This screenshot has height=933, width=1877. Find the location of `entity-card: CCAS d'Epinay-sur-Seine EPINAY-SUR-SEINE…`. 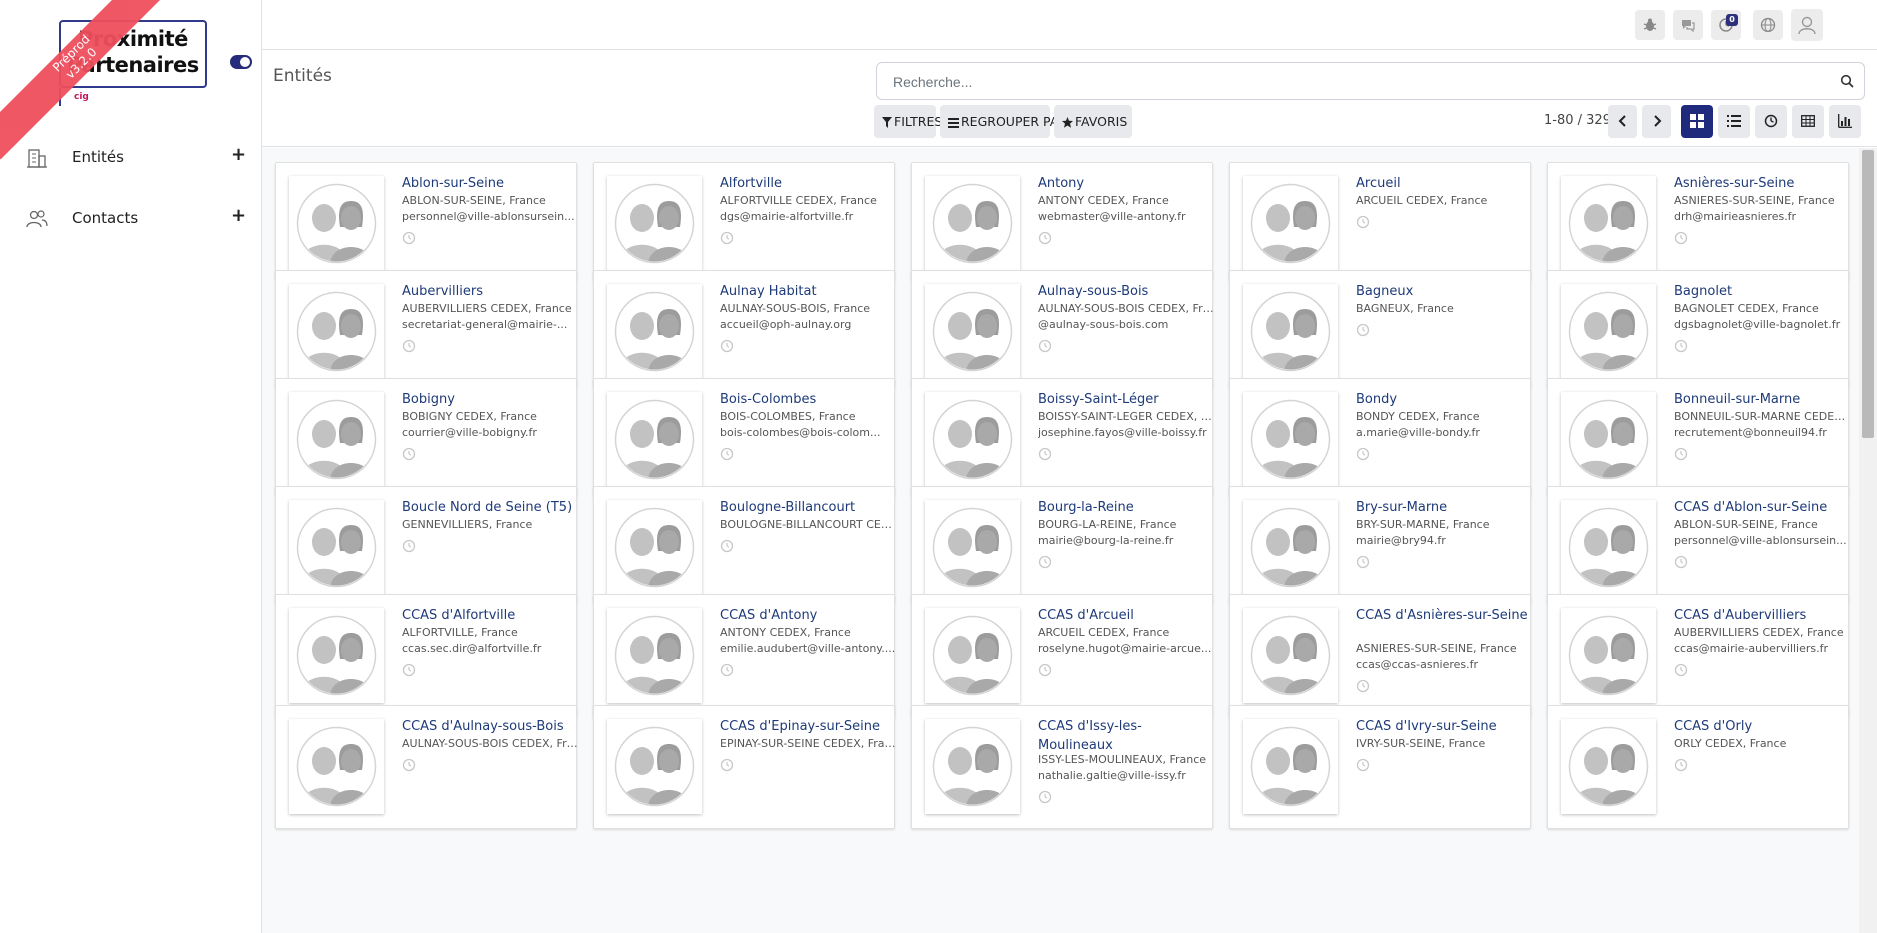

entity-card: CCAS d'Epinay-sur-Seine EPINAY-SUR-SEINE… is located at coordinates (744, 767).